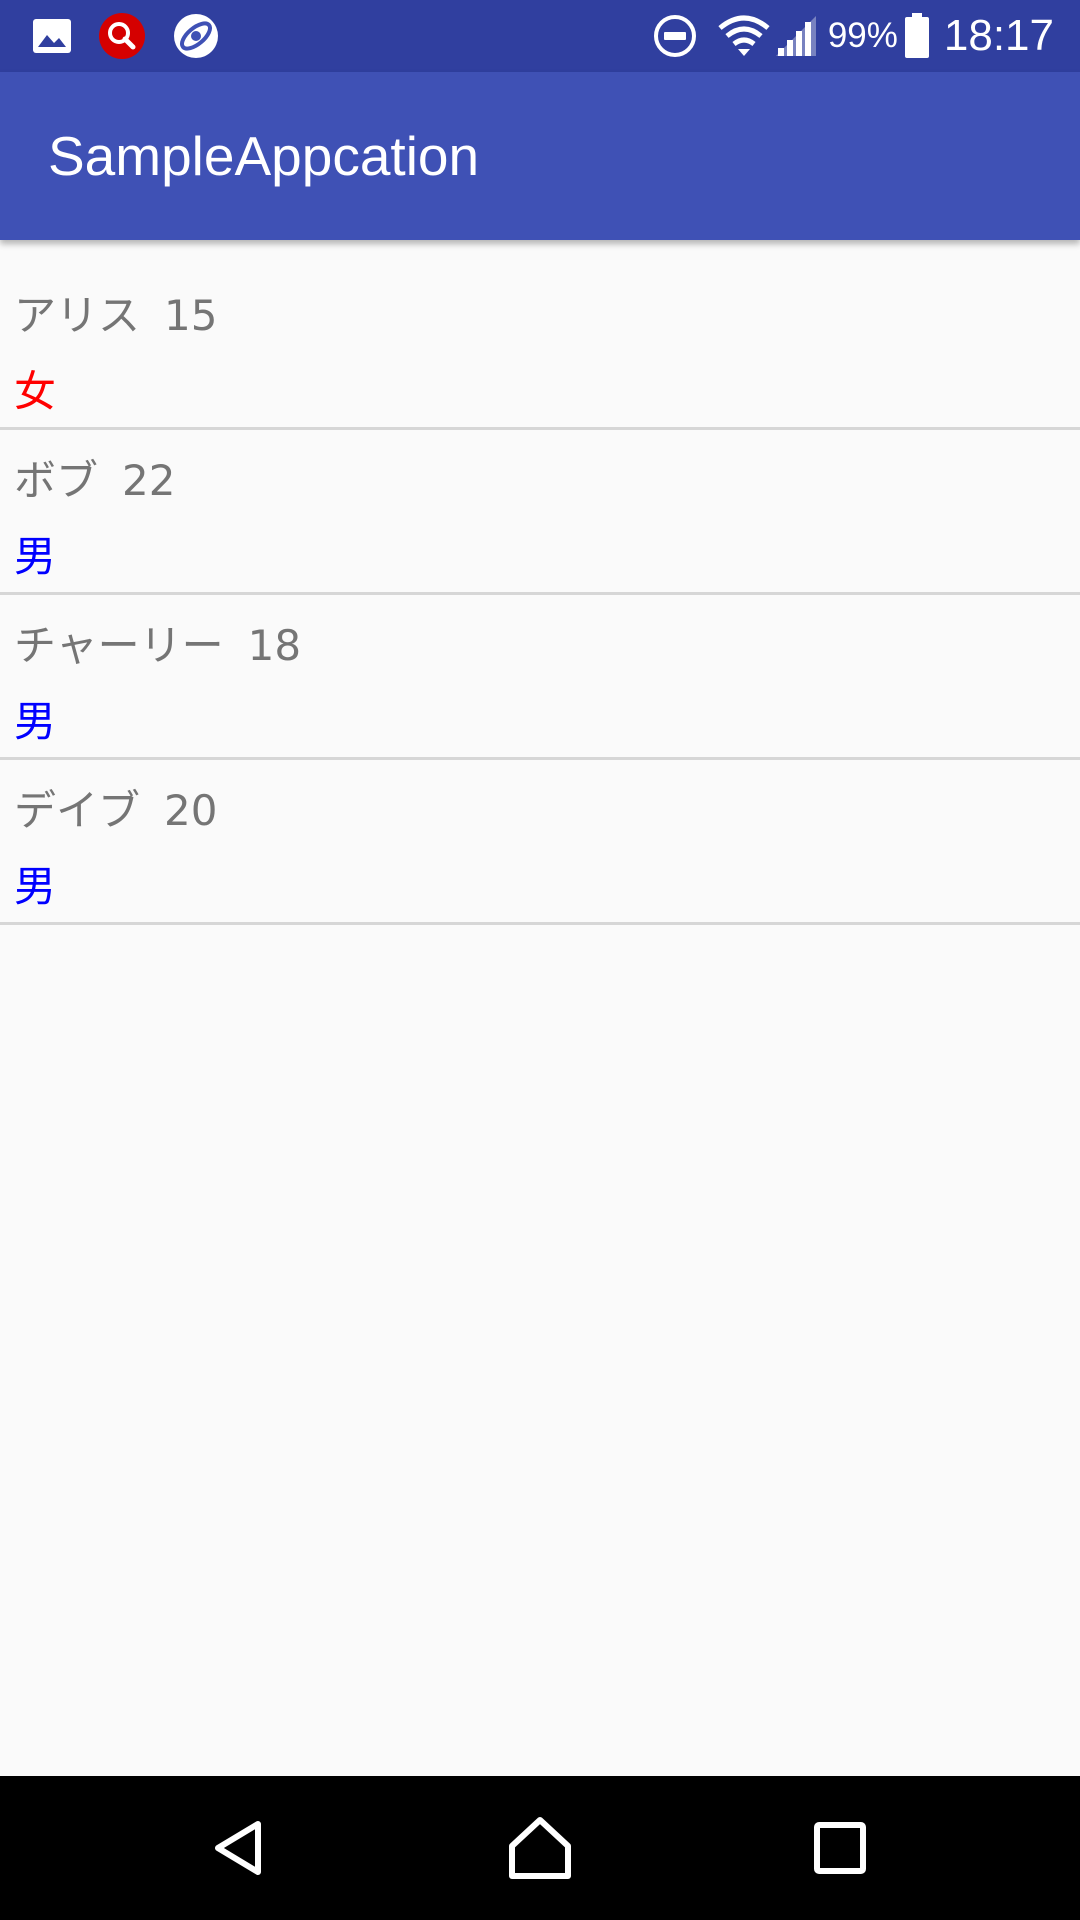 The image size is (1080, 1920). Describe the element at coordinates (119, 645) in the screenshot. I see `item-name: チャーリー` at that location.